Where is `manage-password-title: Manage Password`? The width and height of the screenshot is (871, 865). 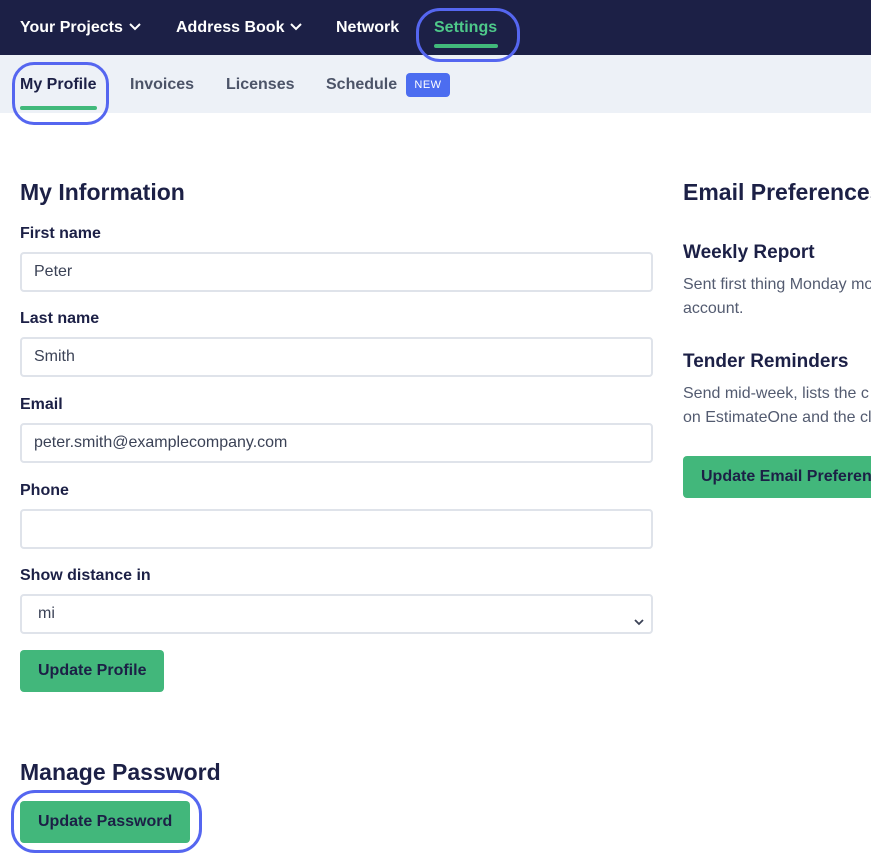 manage-password-title: Manage Password is located at coordinates (120, 772).